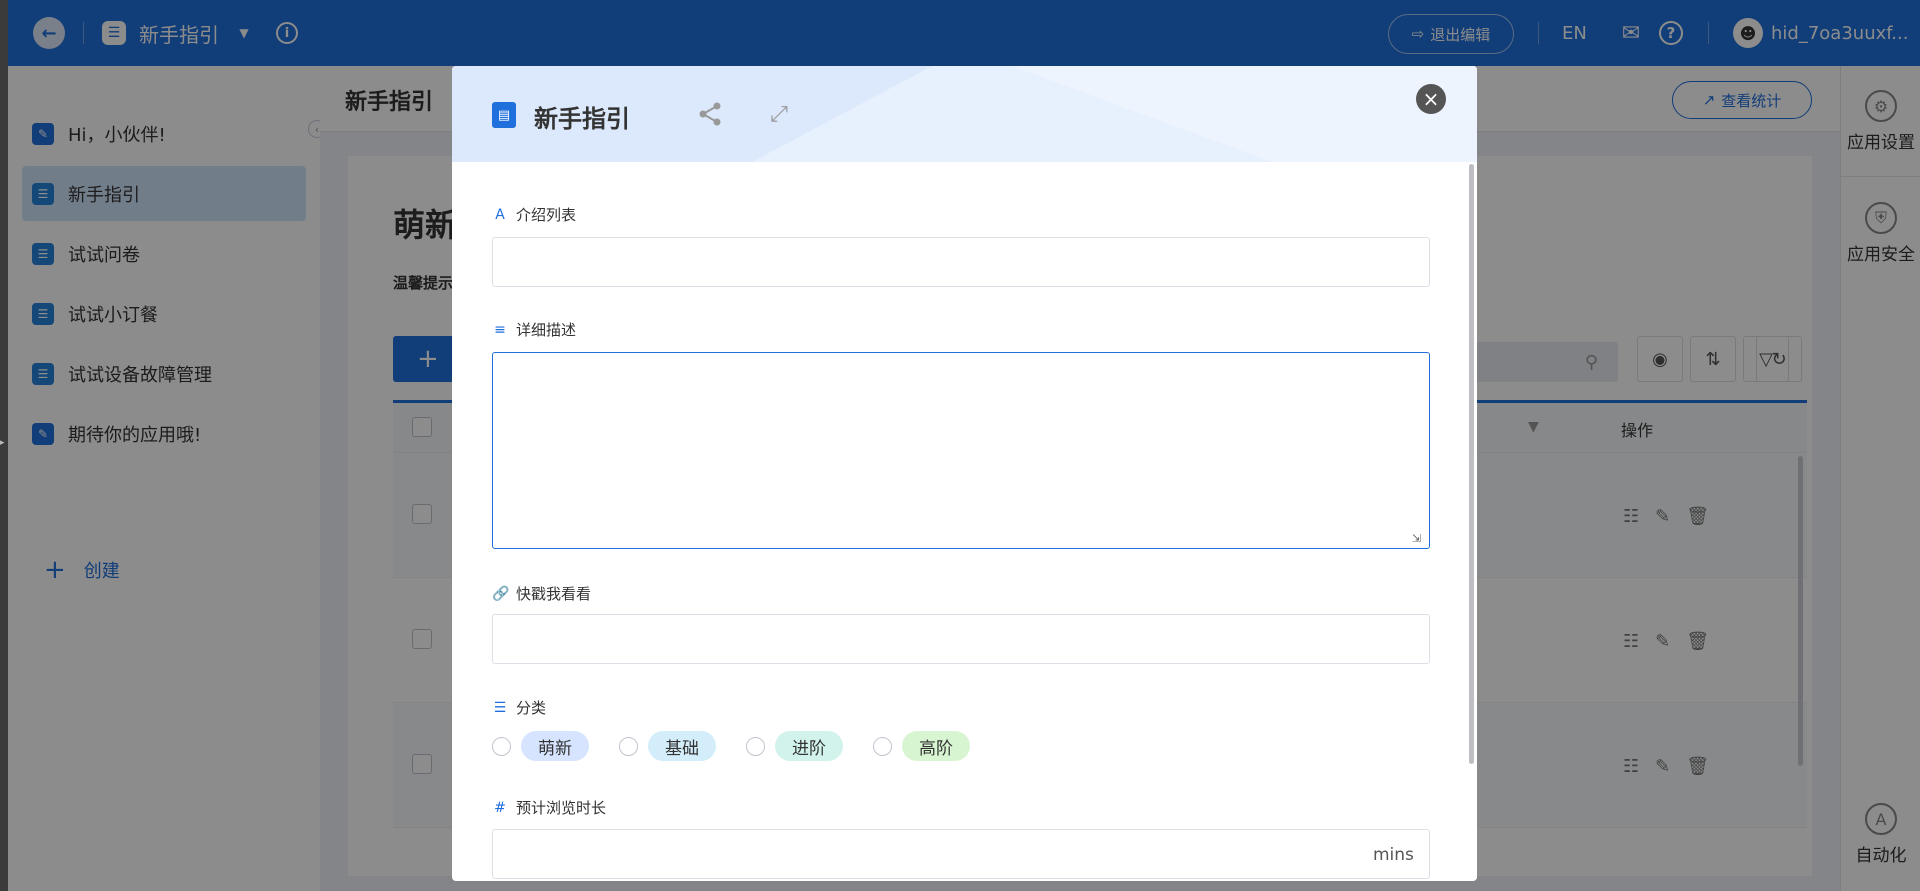 This screenshot has width=1920, height=891. I want to click on expand-handle-icon: ▸, so click(4, 445).